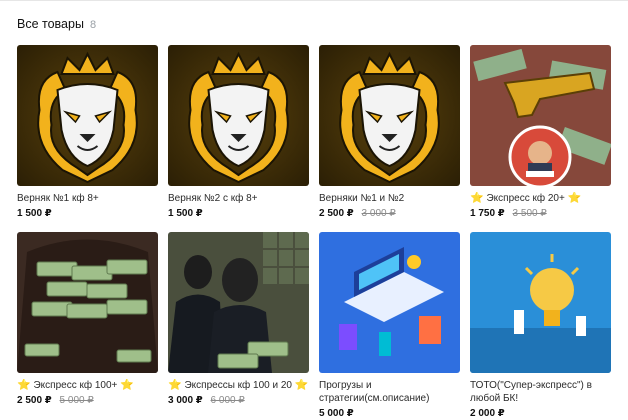  I want to click on masked-robbers-icon, so click(238, 302).